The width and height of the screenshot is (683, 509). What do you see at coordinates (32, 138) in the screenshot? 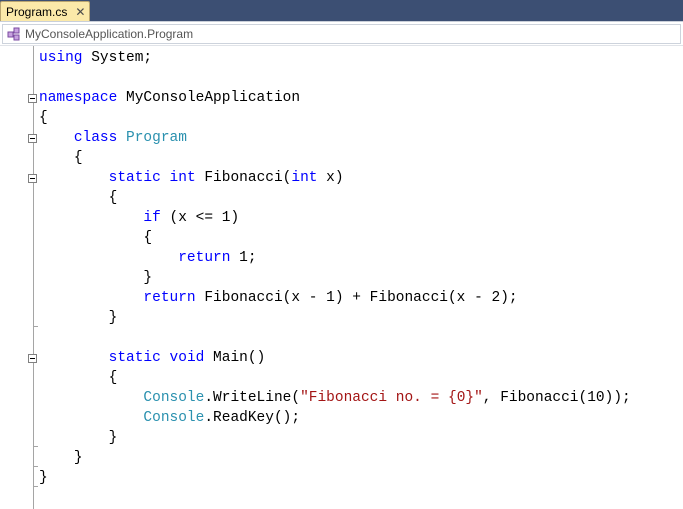
I see `collapse-class-icon` at bounding box center [32, 138].